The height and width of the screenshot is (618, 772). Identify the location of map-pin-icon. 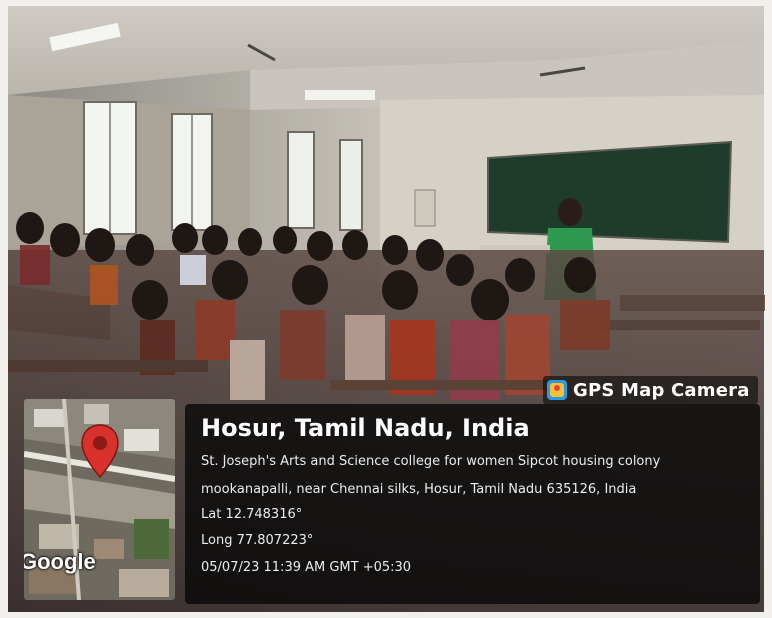
(100, 451).